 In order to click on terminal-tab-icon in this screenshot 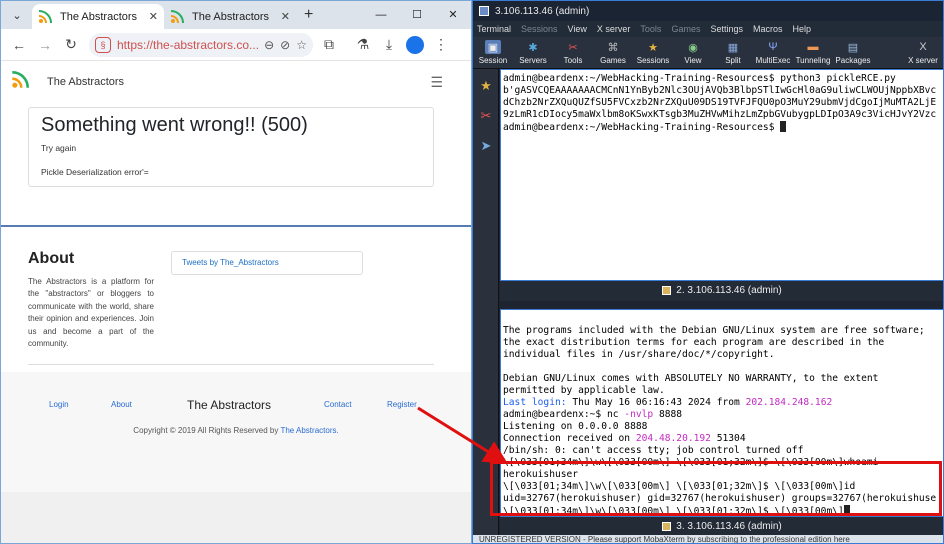, I will do `click(667, 526)`.